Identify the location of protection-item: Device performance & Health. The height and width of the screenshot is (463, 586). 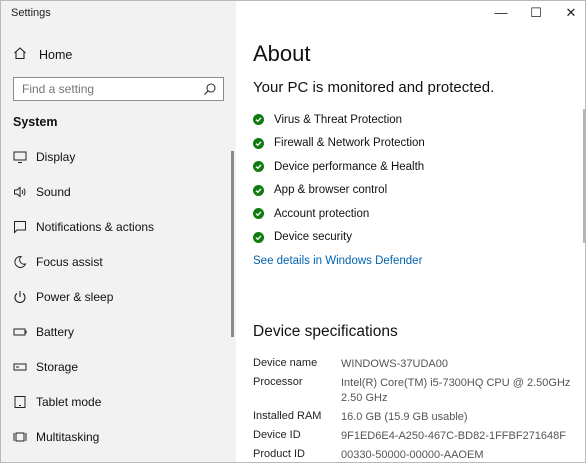
(339, 167).